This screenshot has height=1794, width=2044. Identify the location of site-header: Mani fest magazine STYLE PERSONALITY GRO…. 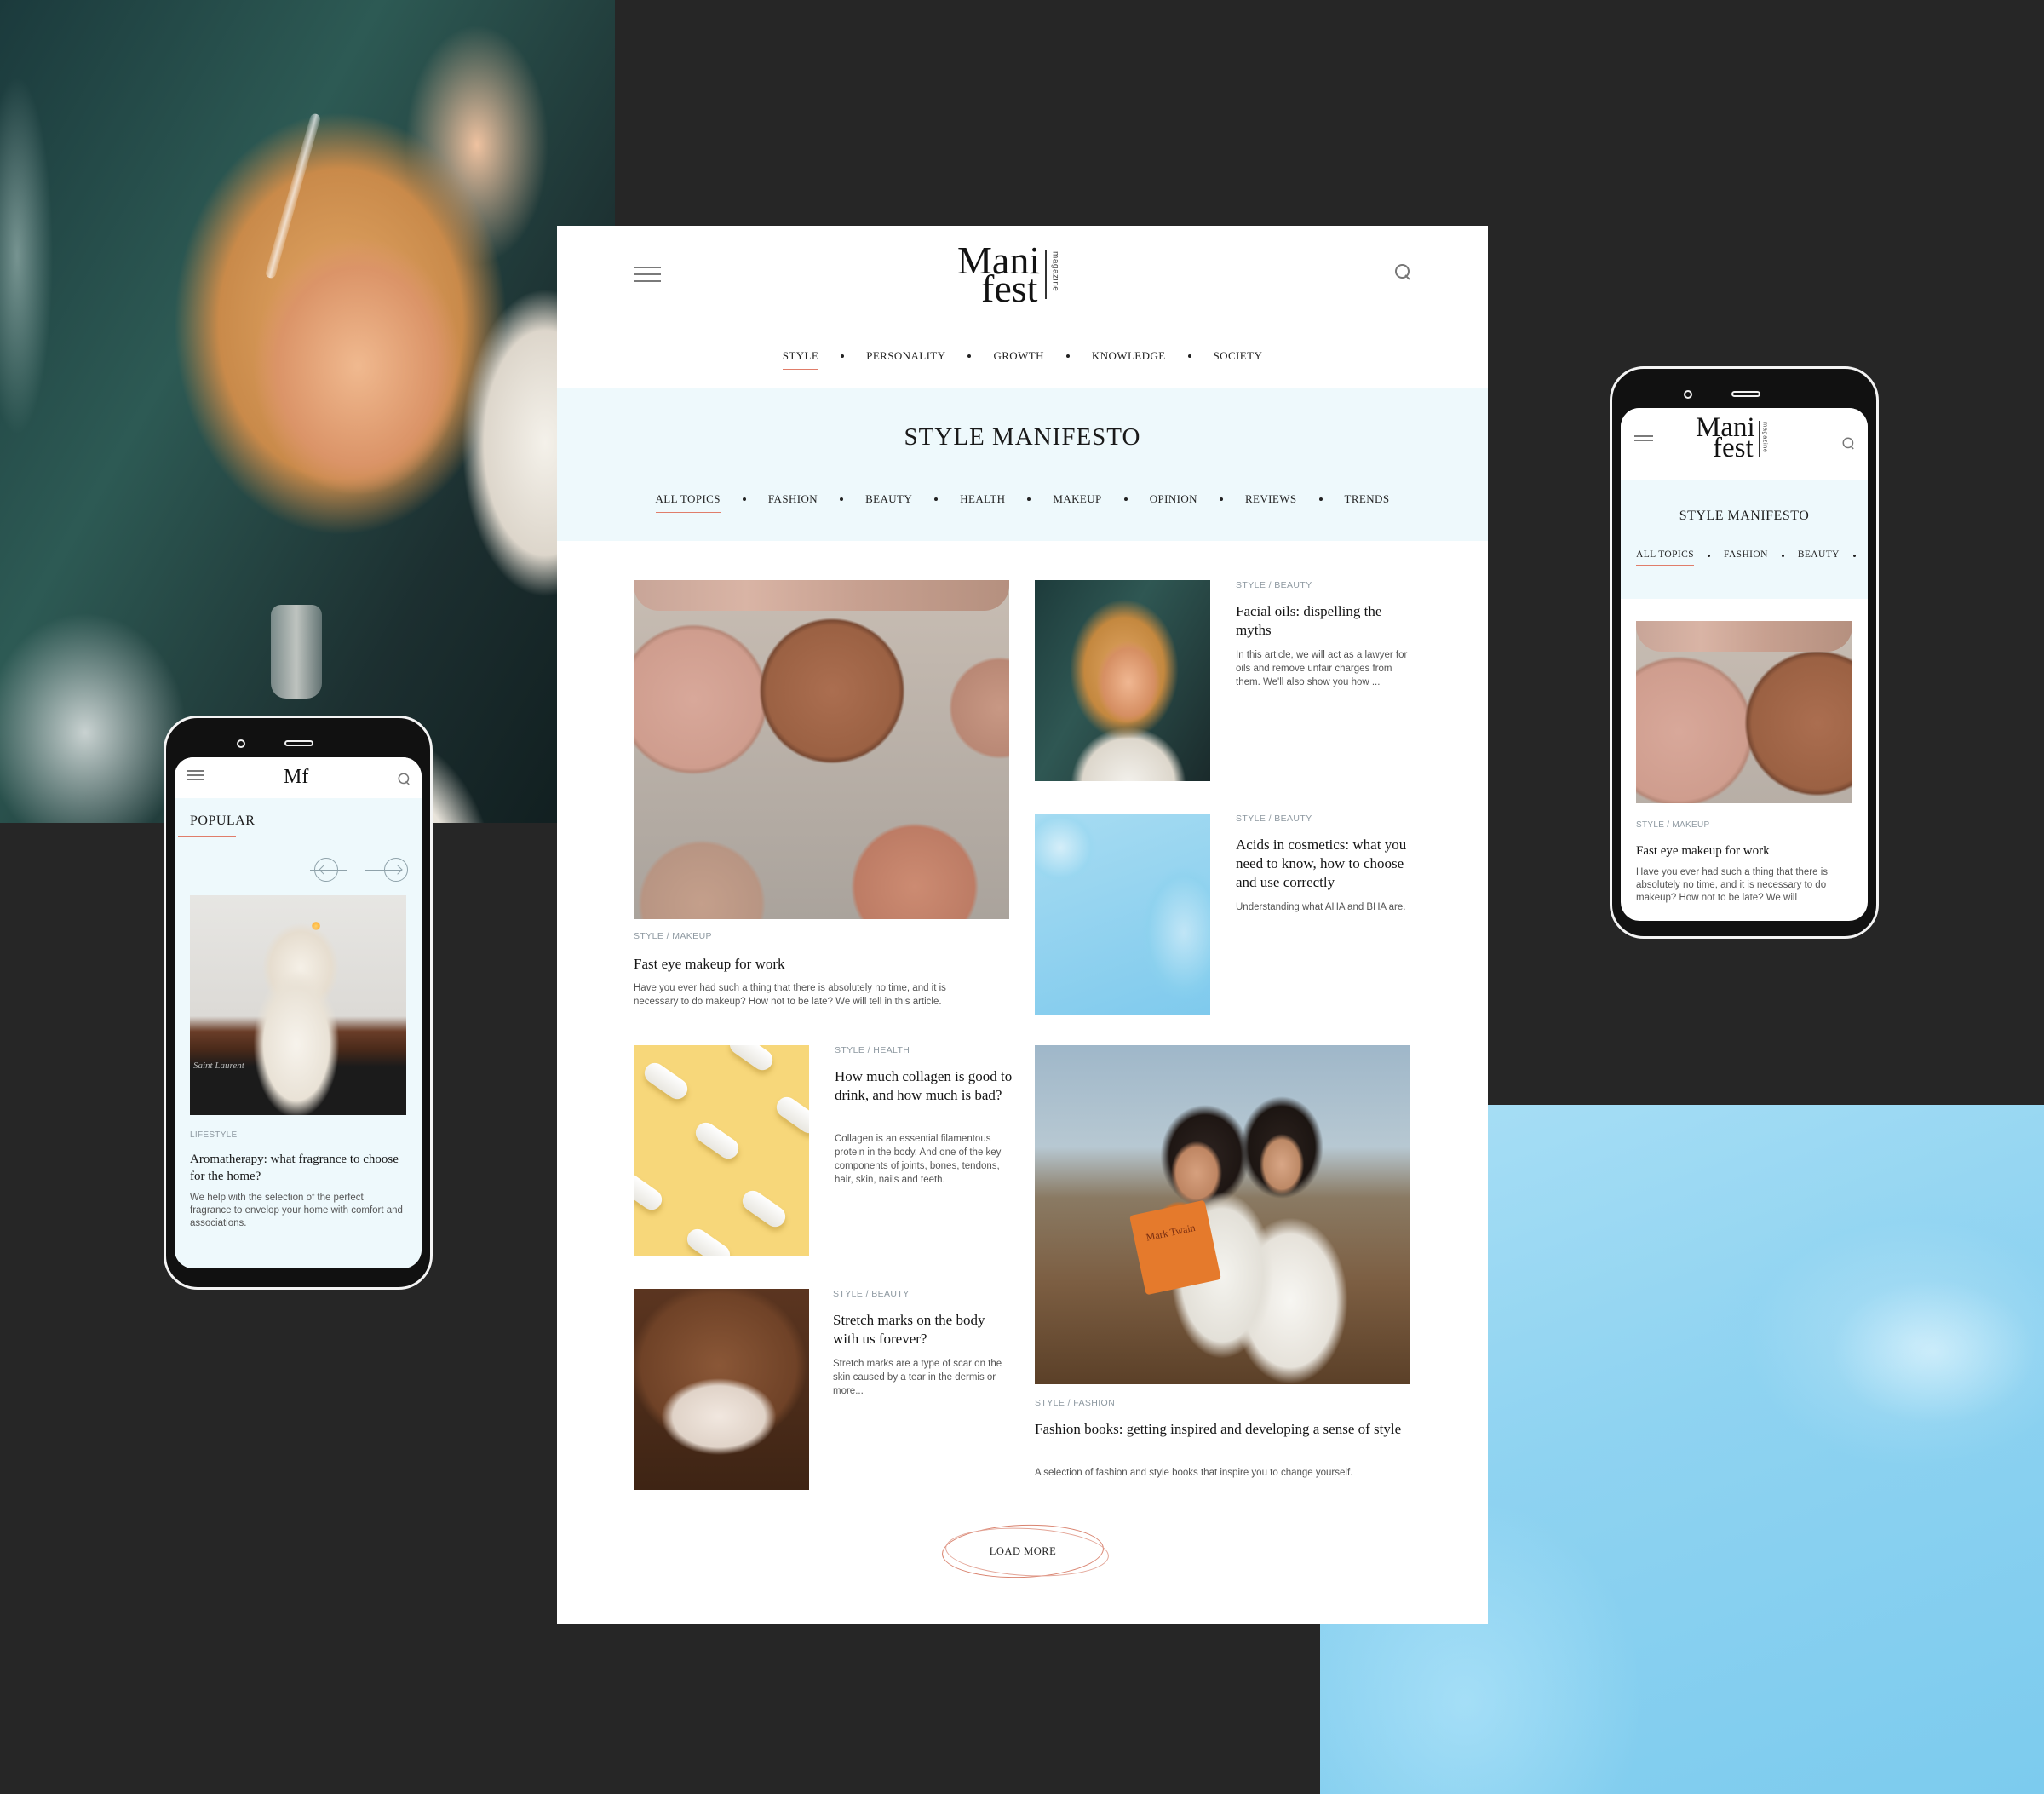
(1022, 307).